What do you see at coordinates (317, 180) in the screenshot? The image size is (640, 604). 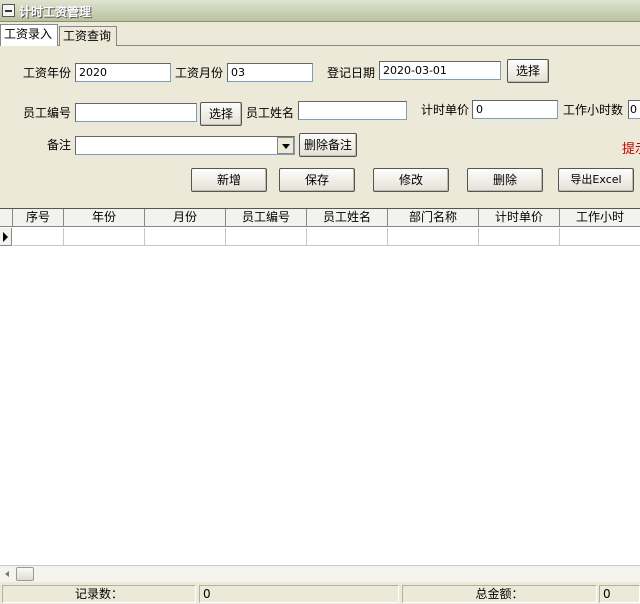 I see `save-button: 保存` at bounding box center [317, 180].